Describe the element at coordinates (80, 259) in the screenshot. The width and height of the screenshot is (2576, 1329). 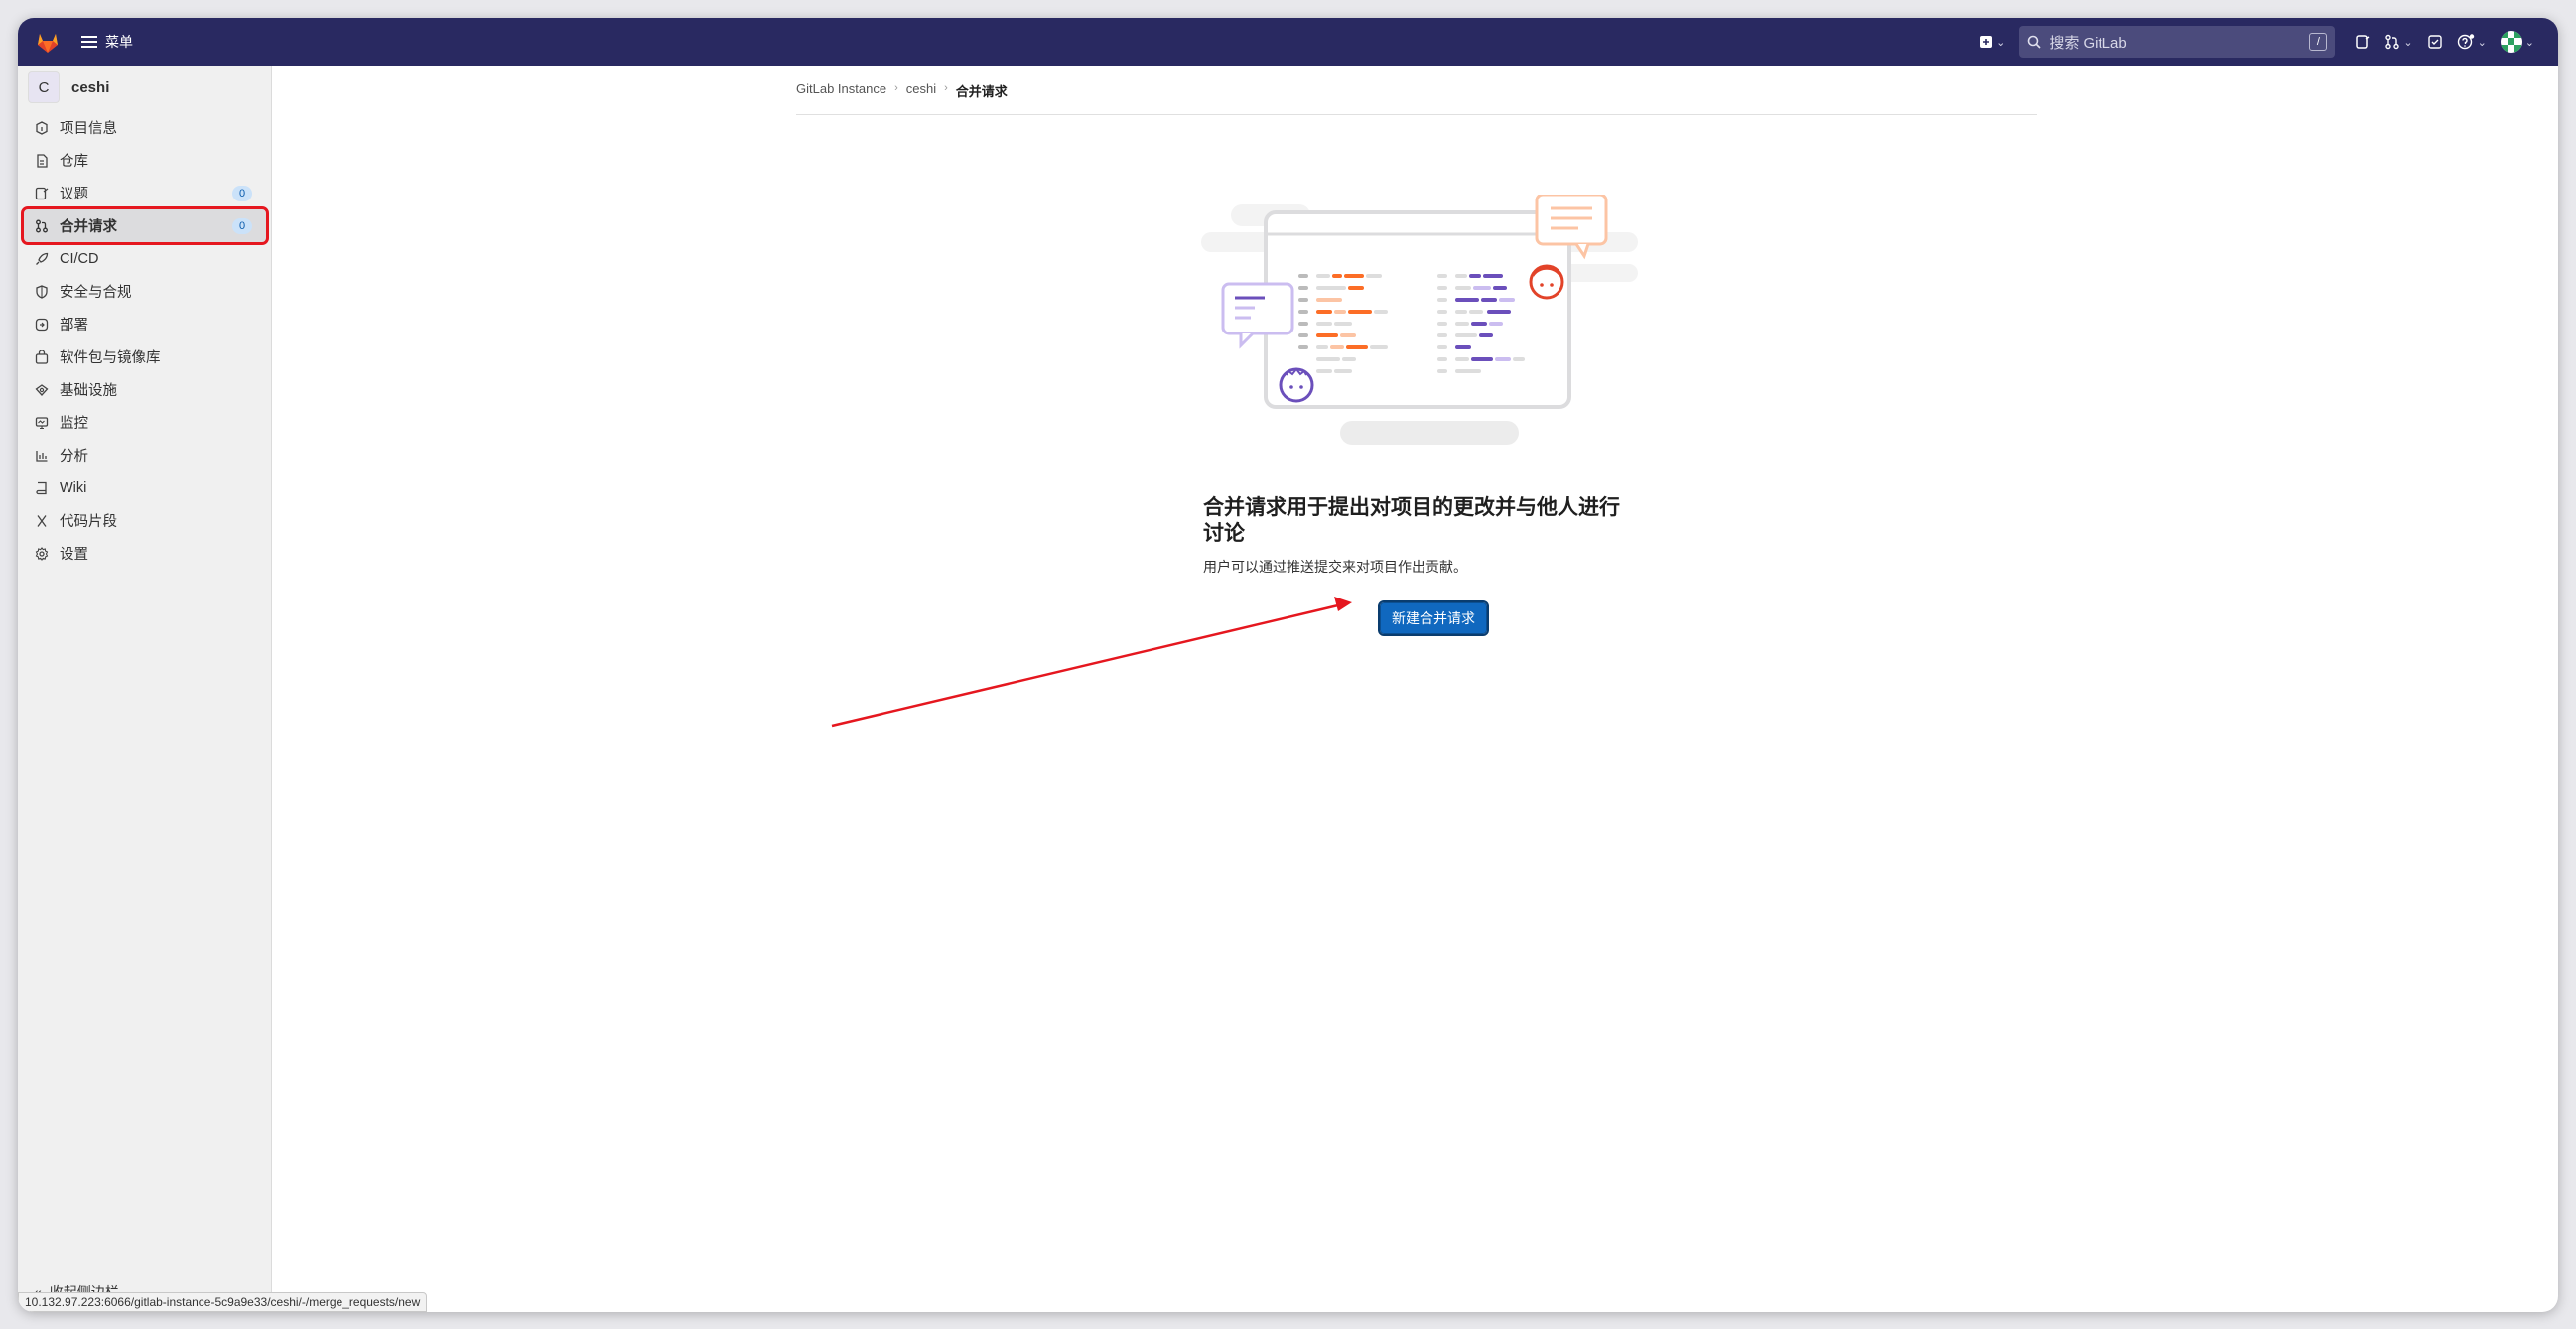
I see `sidebar-item-label: CI/CD` at that location.